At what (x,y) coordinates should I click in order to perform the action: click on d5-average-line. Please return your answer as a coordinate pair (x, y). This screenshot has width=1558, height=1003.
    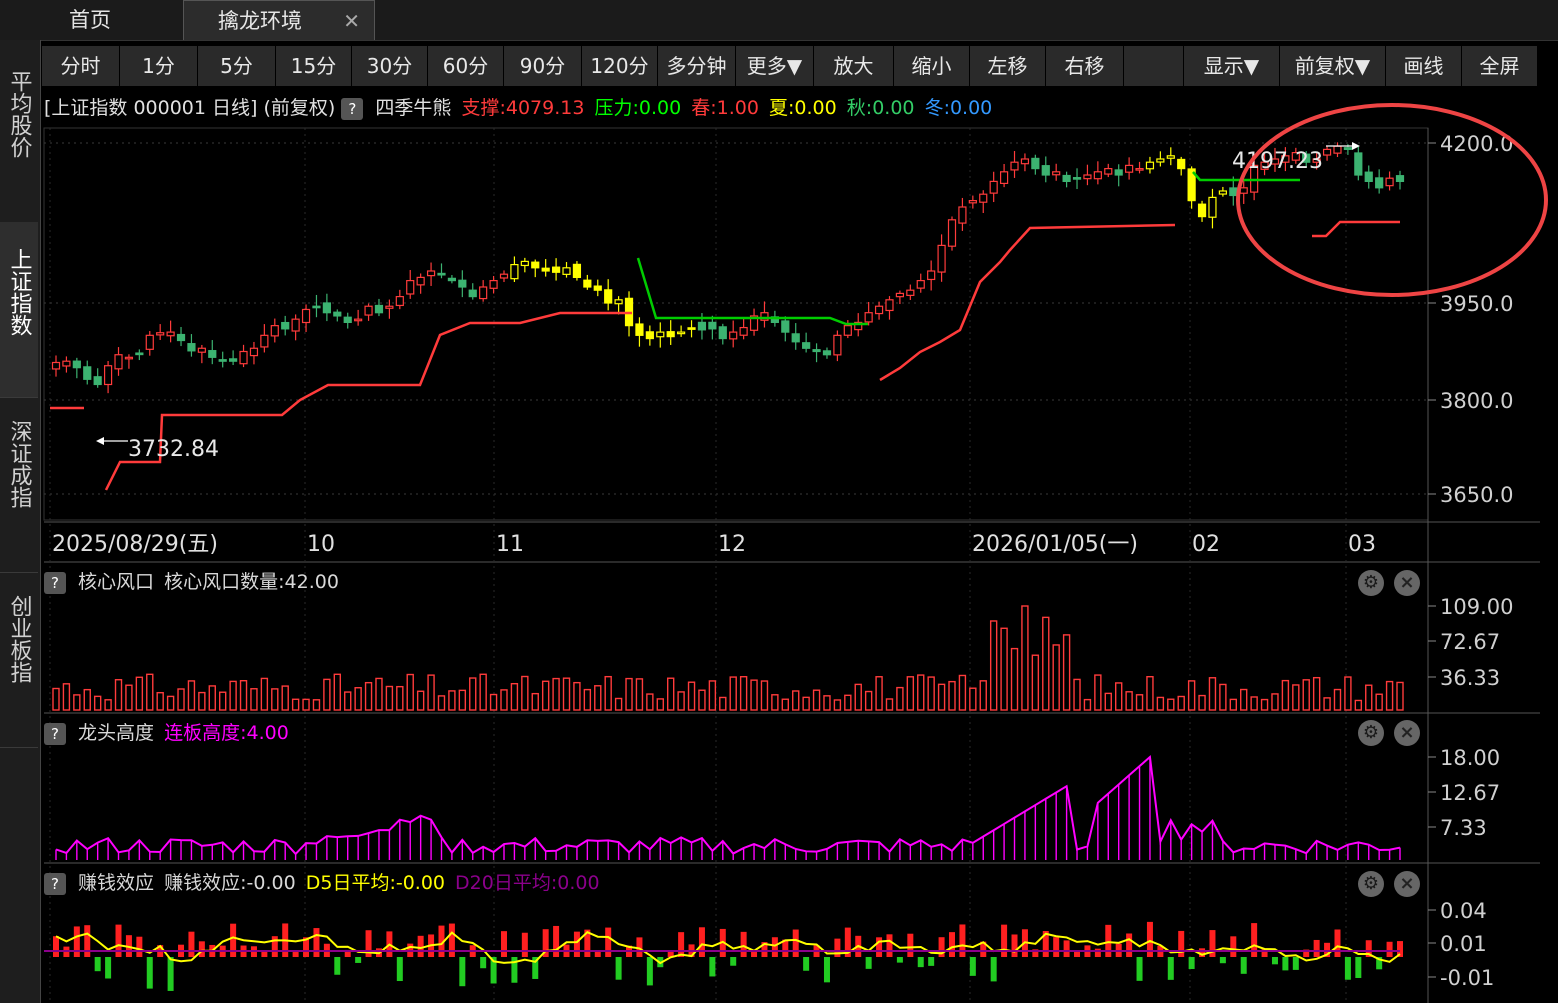
    Looking at the image, I should click on (728, 948).